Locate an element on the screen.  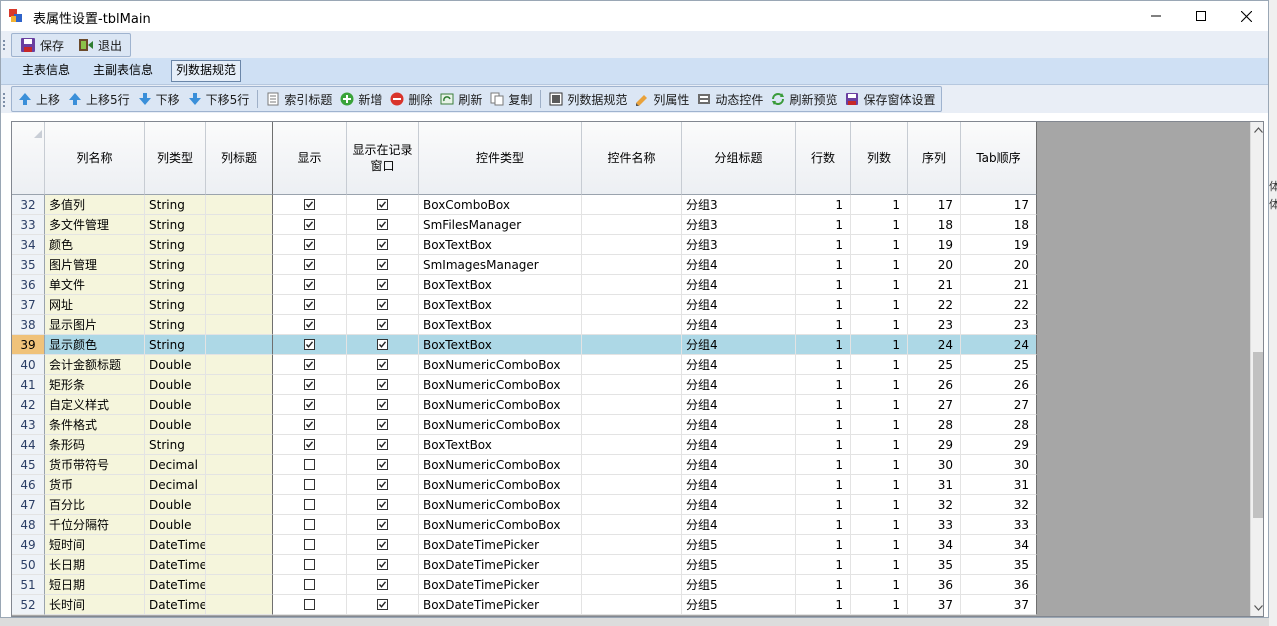
cell-column-name: 会计金额标题 is located at coordinates (95, 365).